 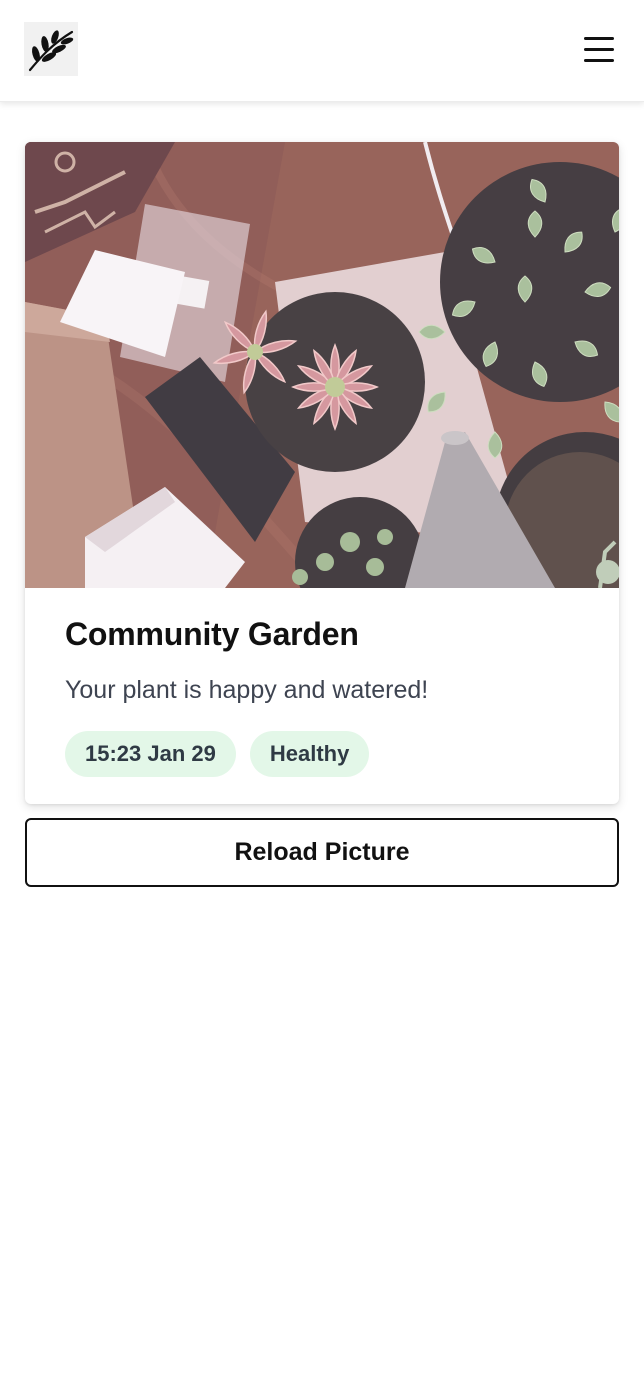 I want to click on reload-picture-button: Reload Picture, so click(x=322, y=852).